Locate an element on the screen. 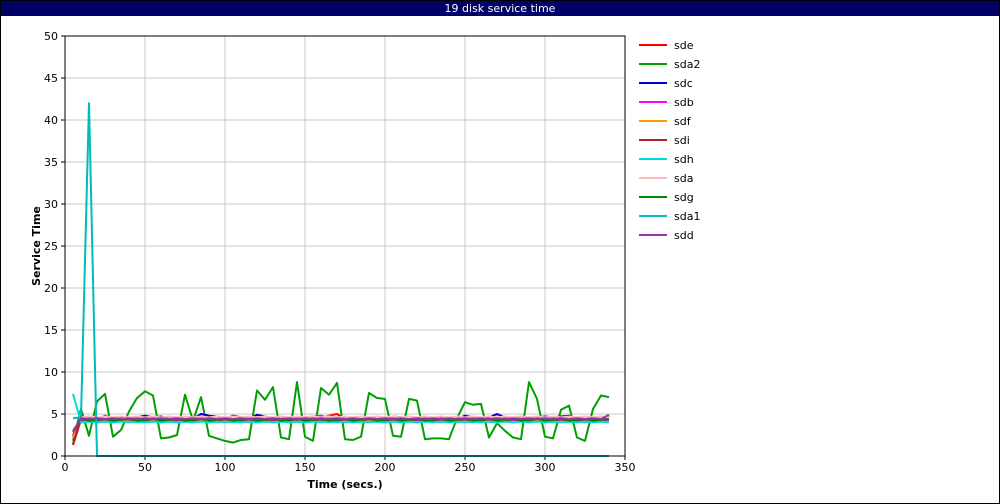 This screenshot has height=504, width=1000. y-tick-label: 15 is located at coordinates (51, 330).